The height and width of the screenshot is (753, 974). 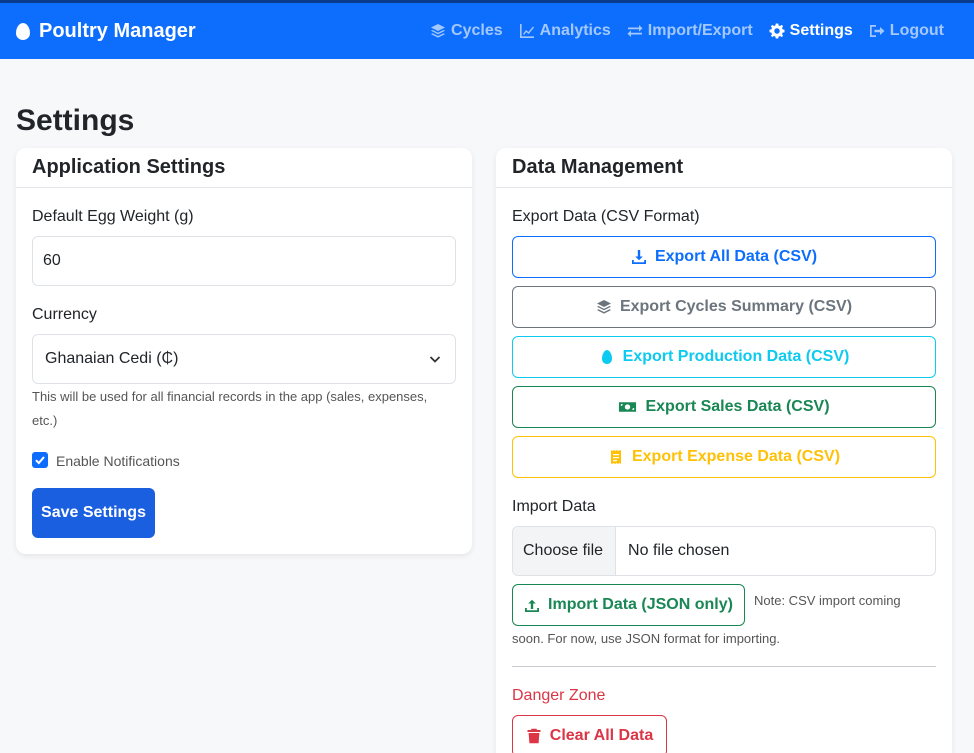 I want to click on chevron-down-icon, so click(x=435, y=359).